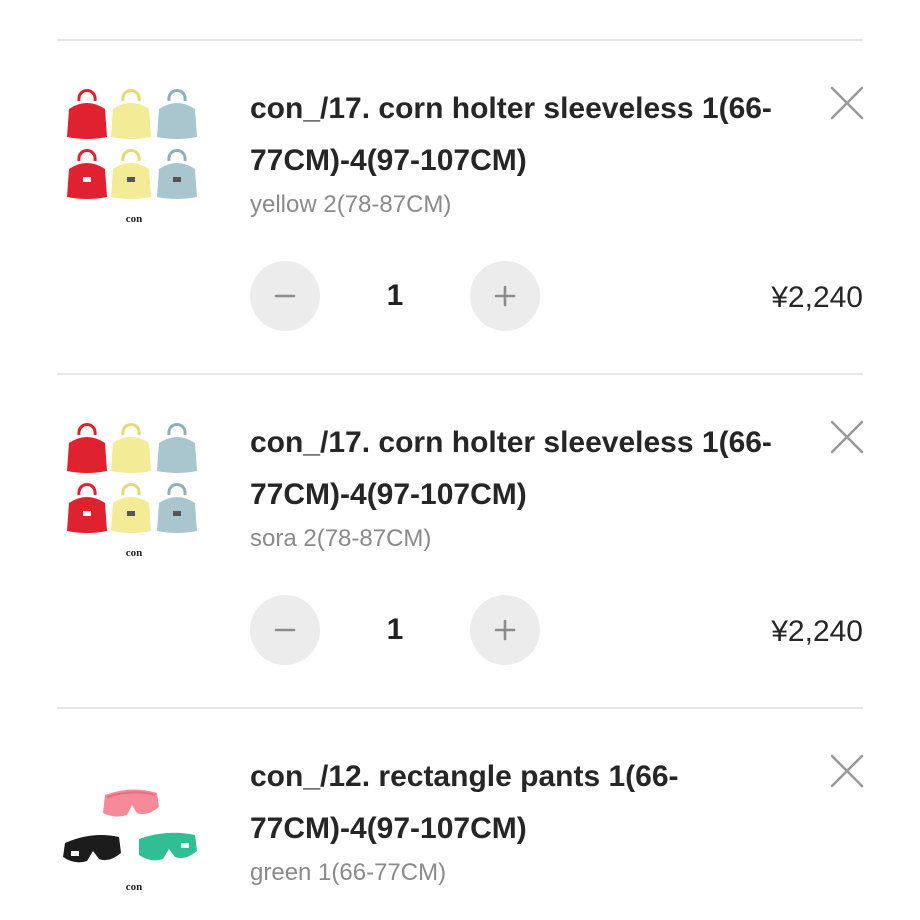  Describe the element at coordinates (341, 538) in the screenshot. I see `product-variant: sora 2(78-87CM)` at that location.